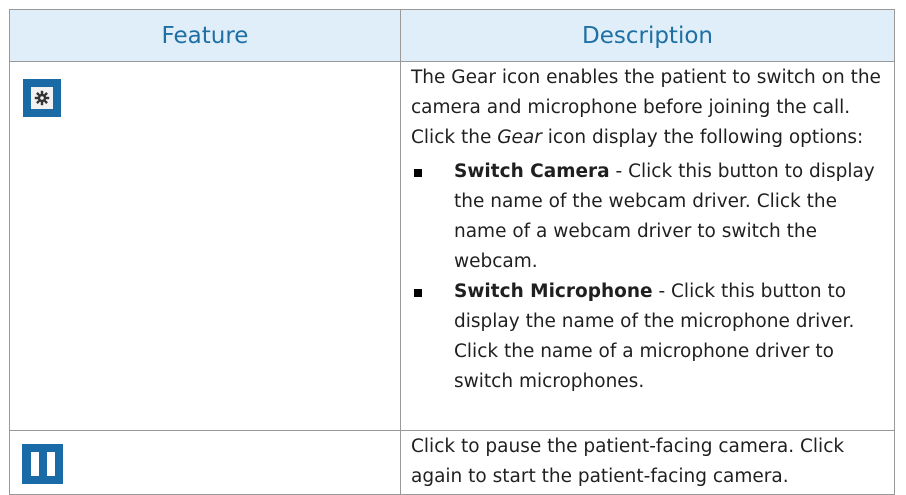 Image resolution: width=906 pixels, height=495 pixels. Describe the element at coordinates (532, 171) in the screenshot. I see `list-item-term: Switch Camera` at that location.